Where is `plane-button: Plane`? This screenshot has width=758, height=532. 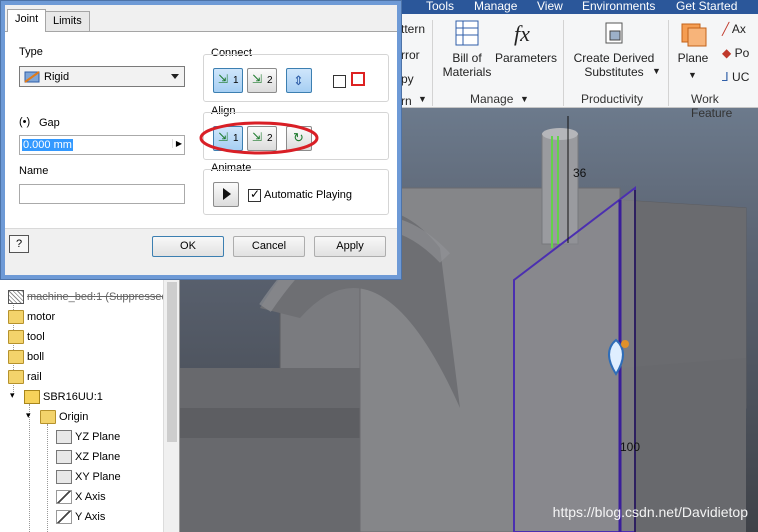
plane-button: Plane is located at coordinates (693, 41).